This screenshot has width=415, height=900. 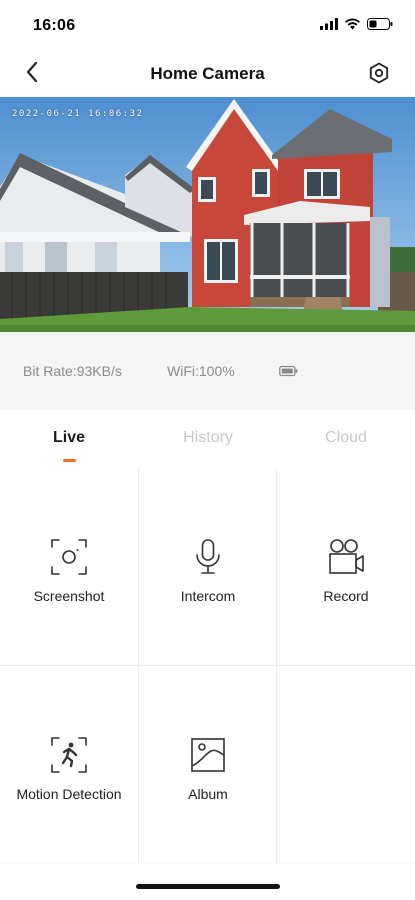 I want to click on active-tab-indicator, so click(x=69, y=460).